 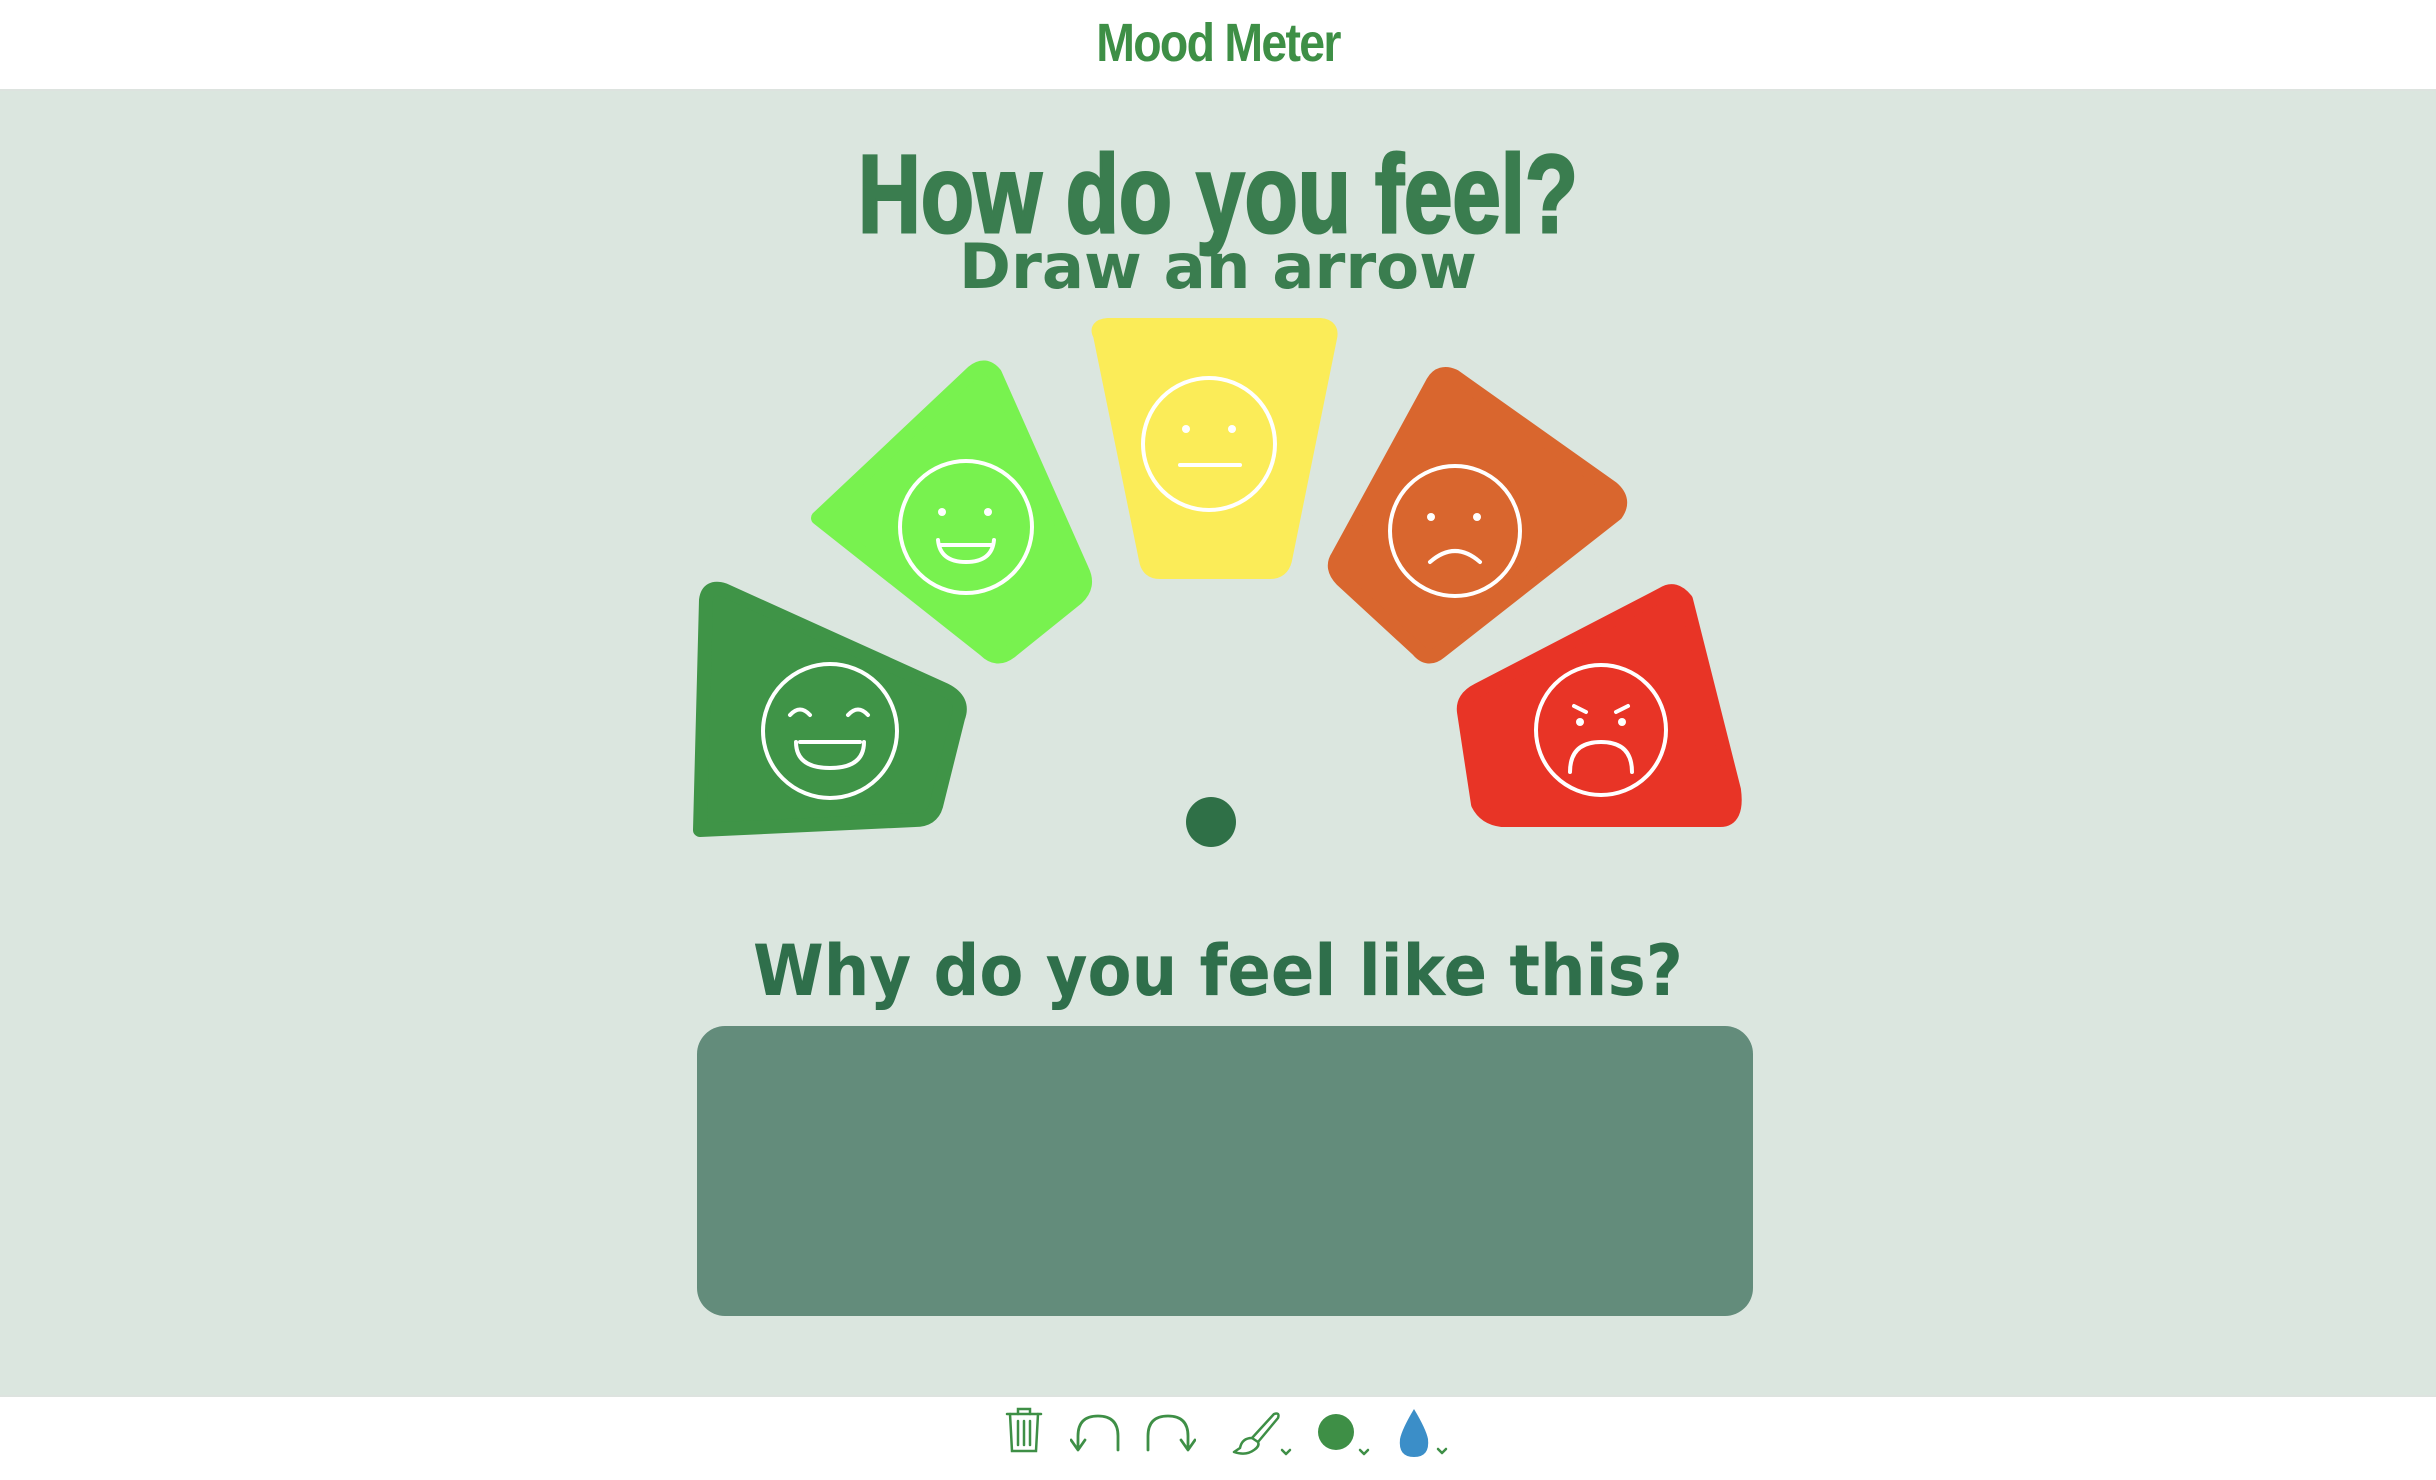 What do you see at coordinates (1211, 822) in the screenshot?
I see `arrow-pivot-dot` at bounding box center [1211, 822].